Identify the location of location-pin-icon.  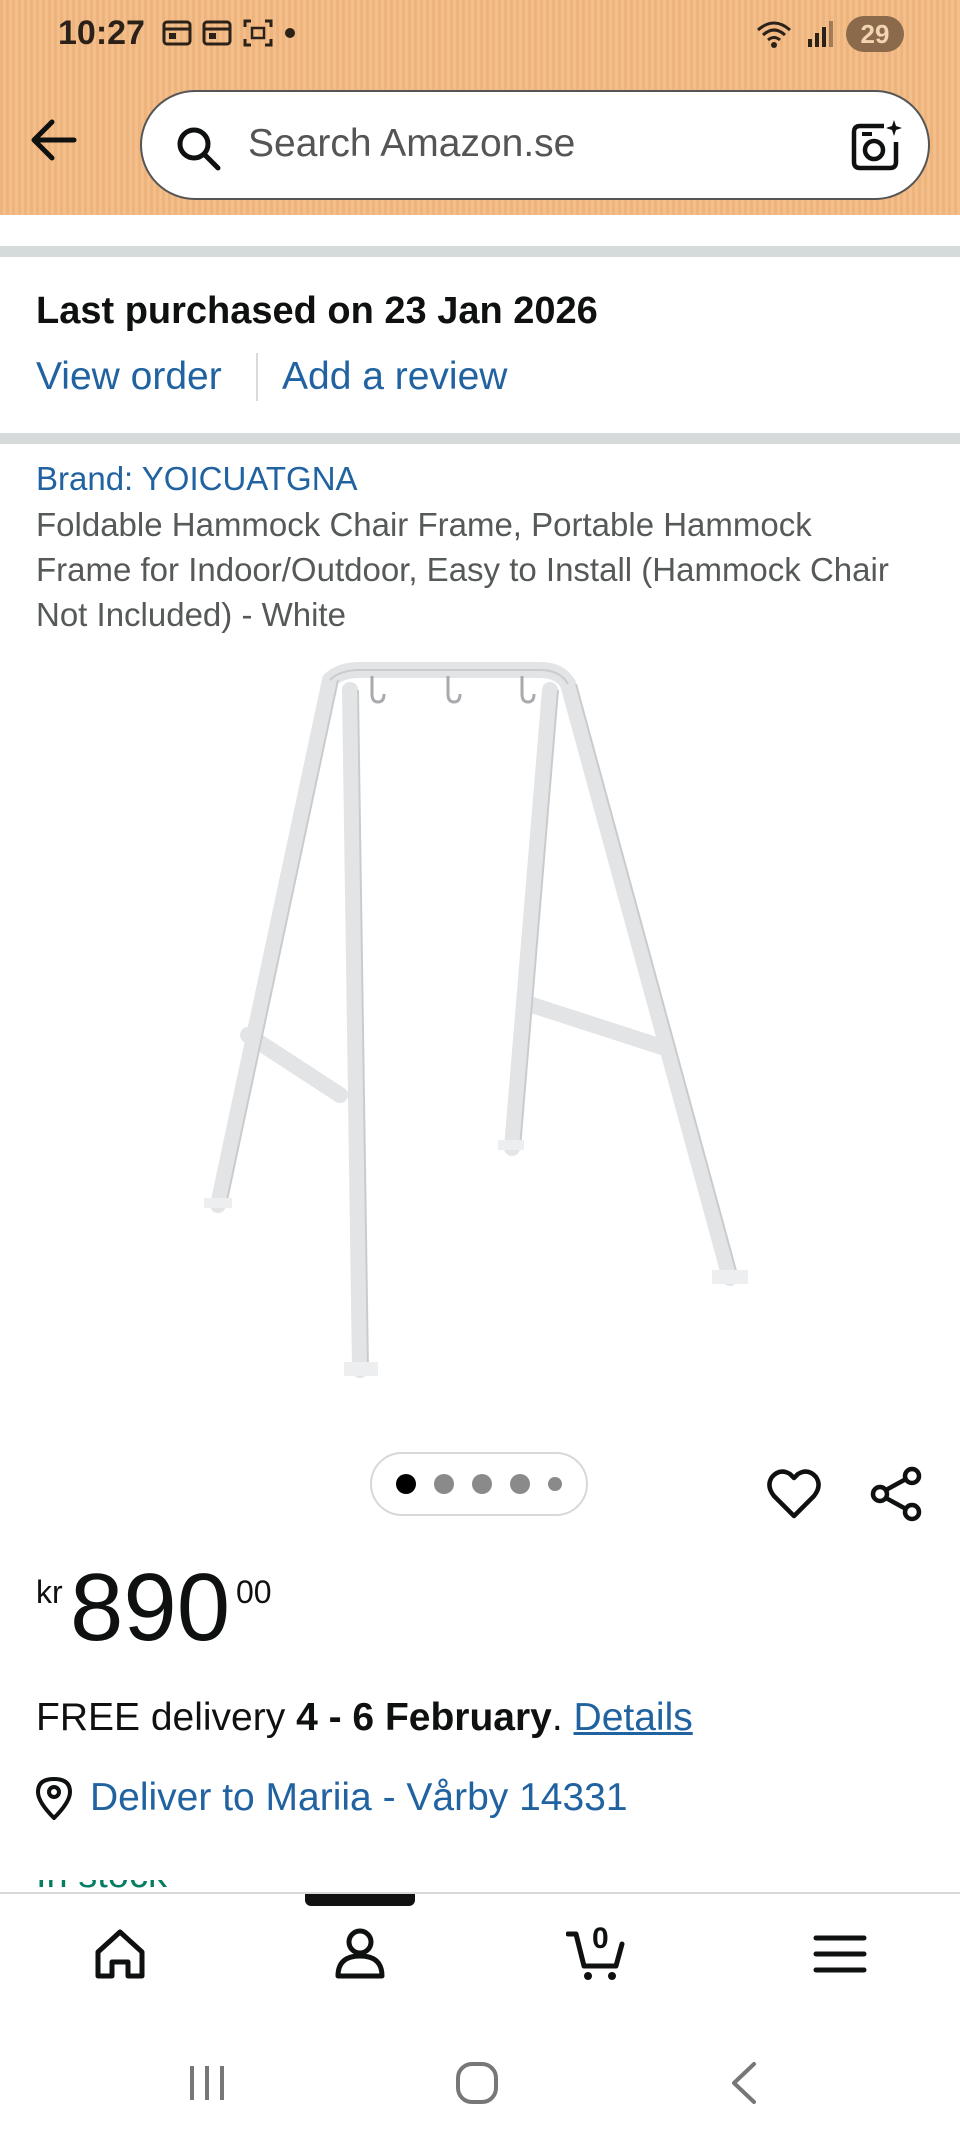
(54, 1798).